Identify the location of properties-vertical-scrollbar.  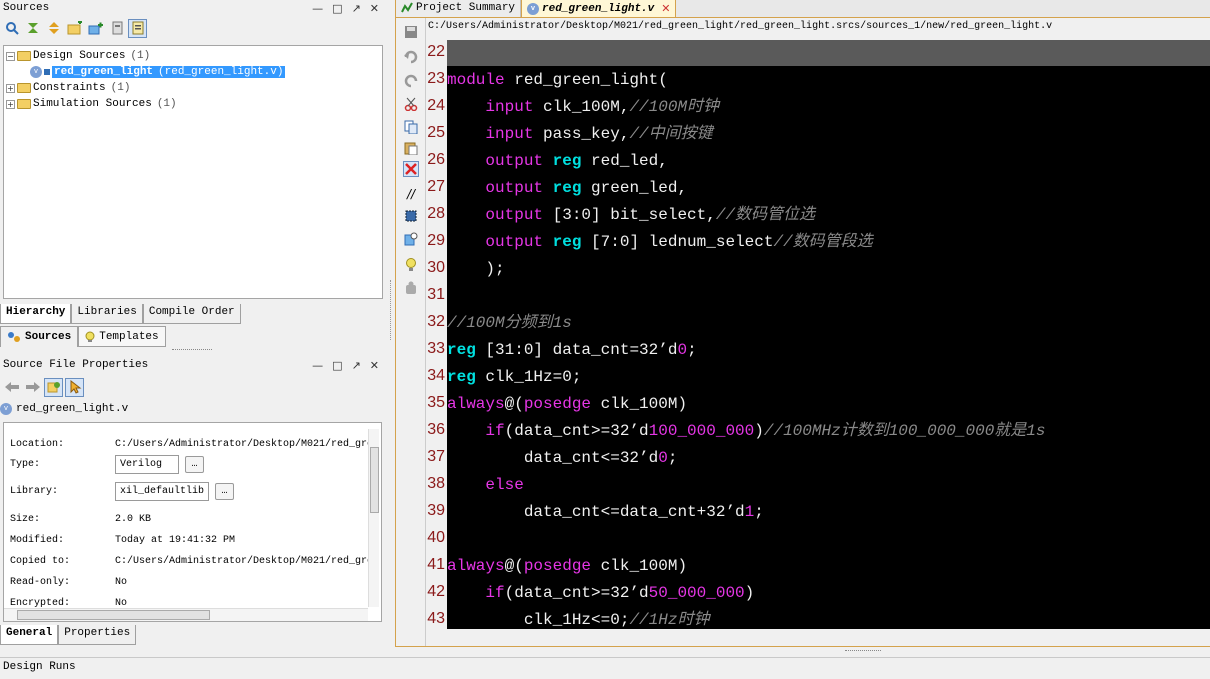
(373, 518).